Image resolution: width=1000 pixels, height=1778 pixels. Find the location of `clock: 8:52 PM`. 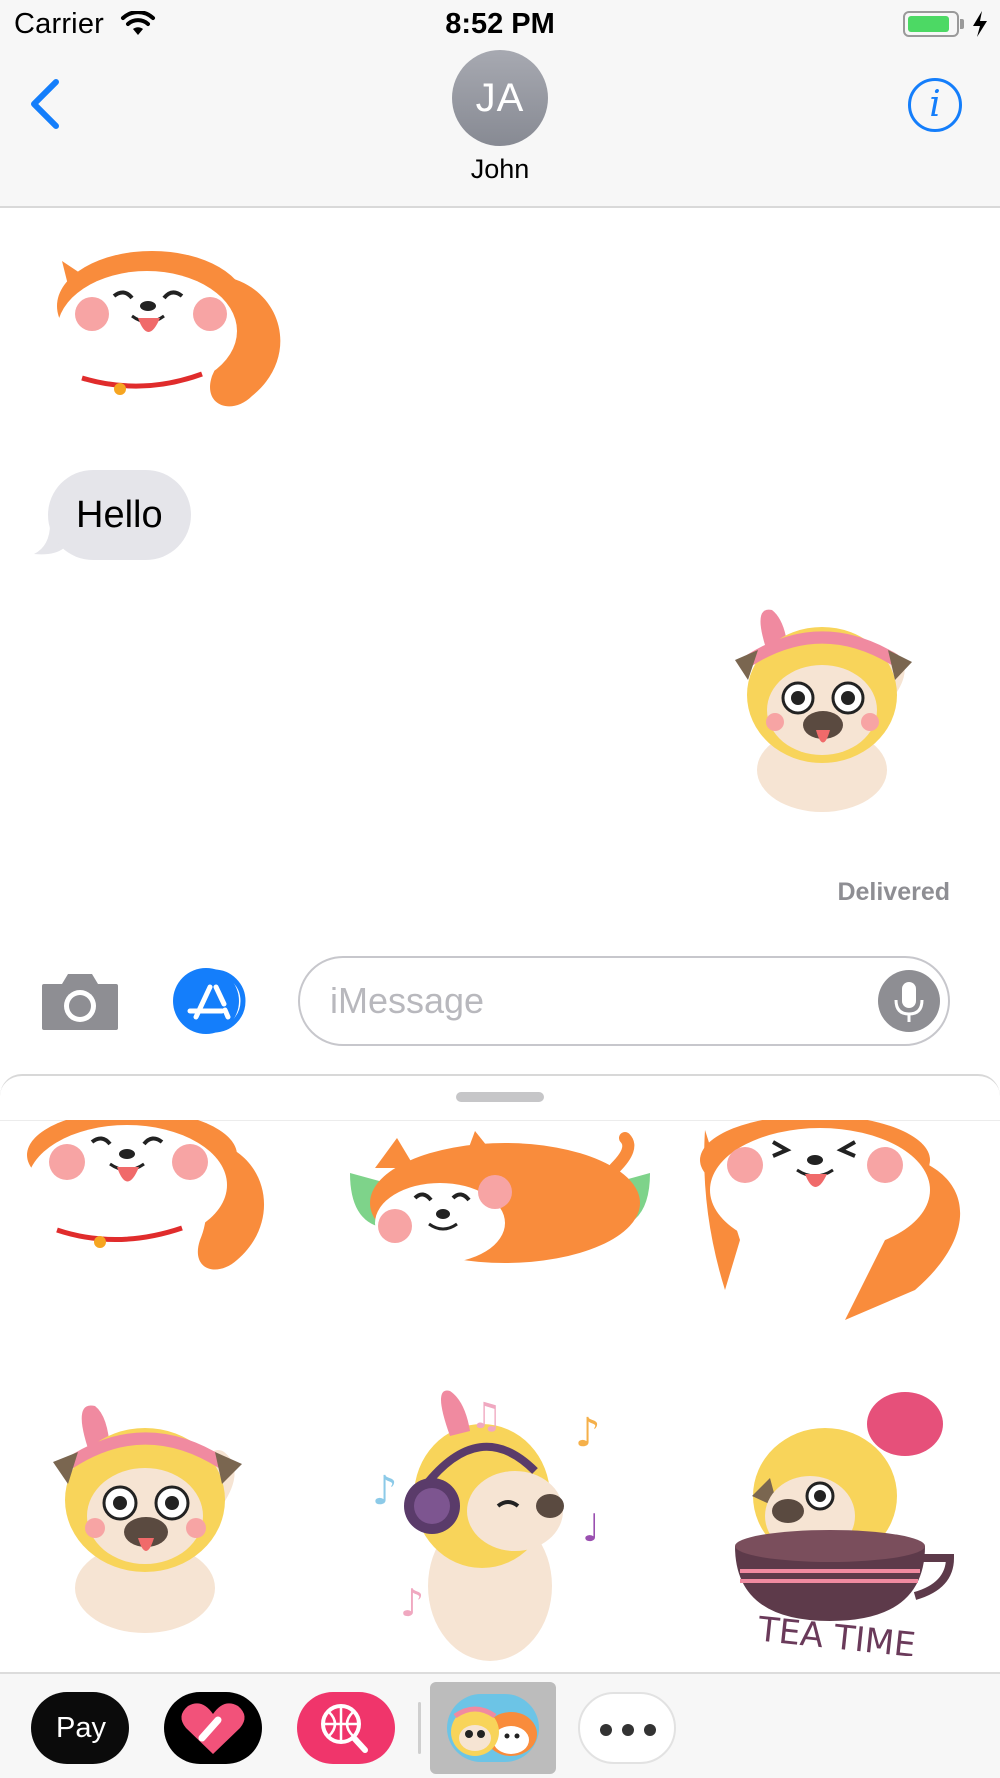

clock: 8:52 PM is located at coordinates (500, 24).